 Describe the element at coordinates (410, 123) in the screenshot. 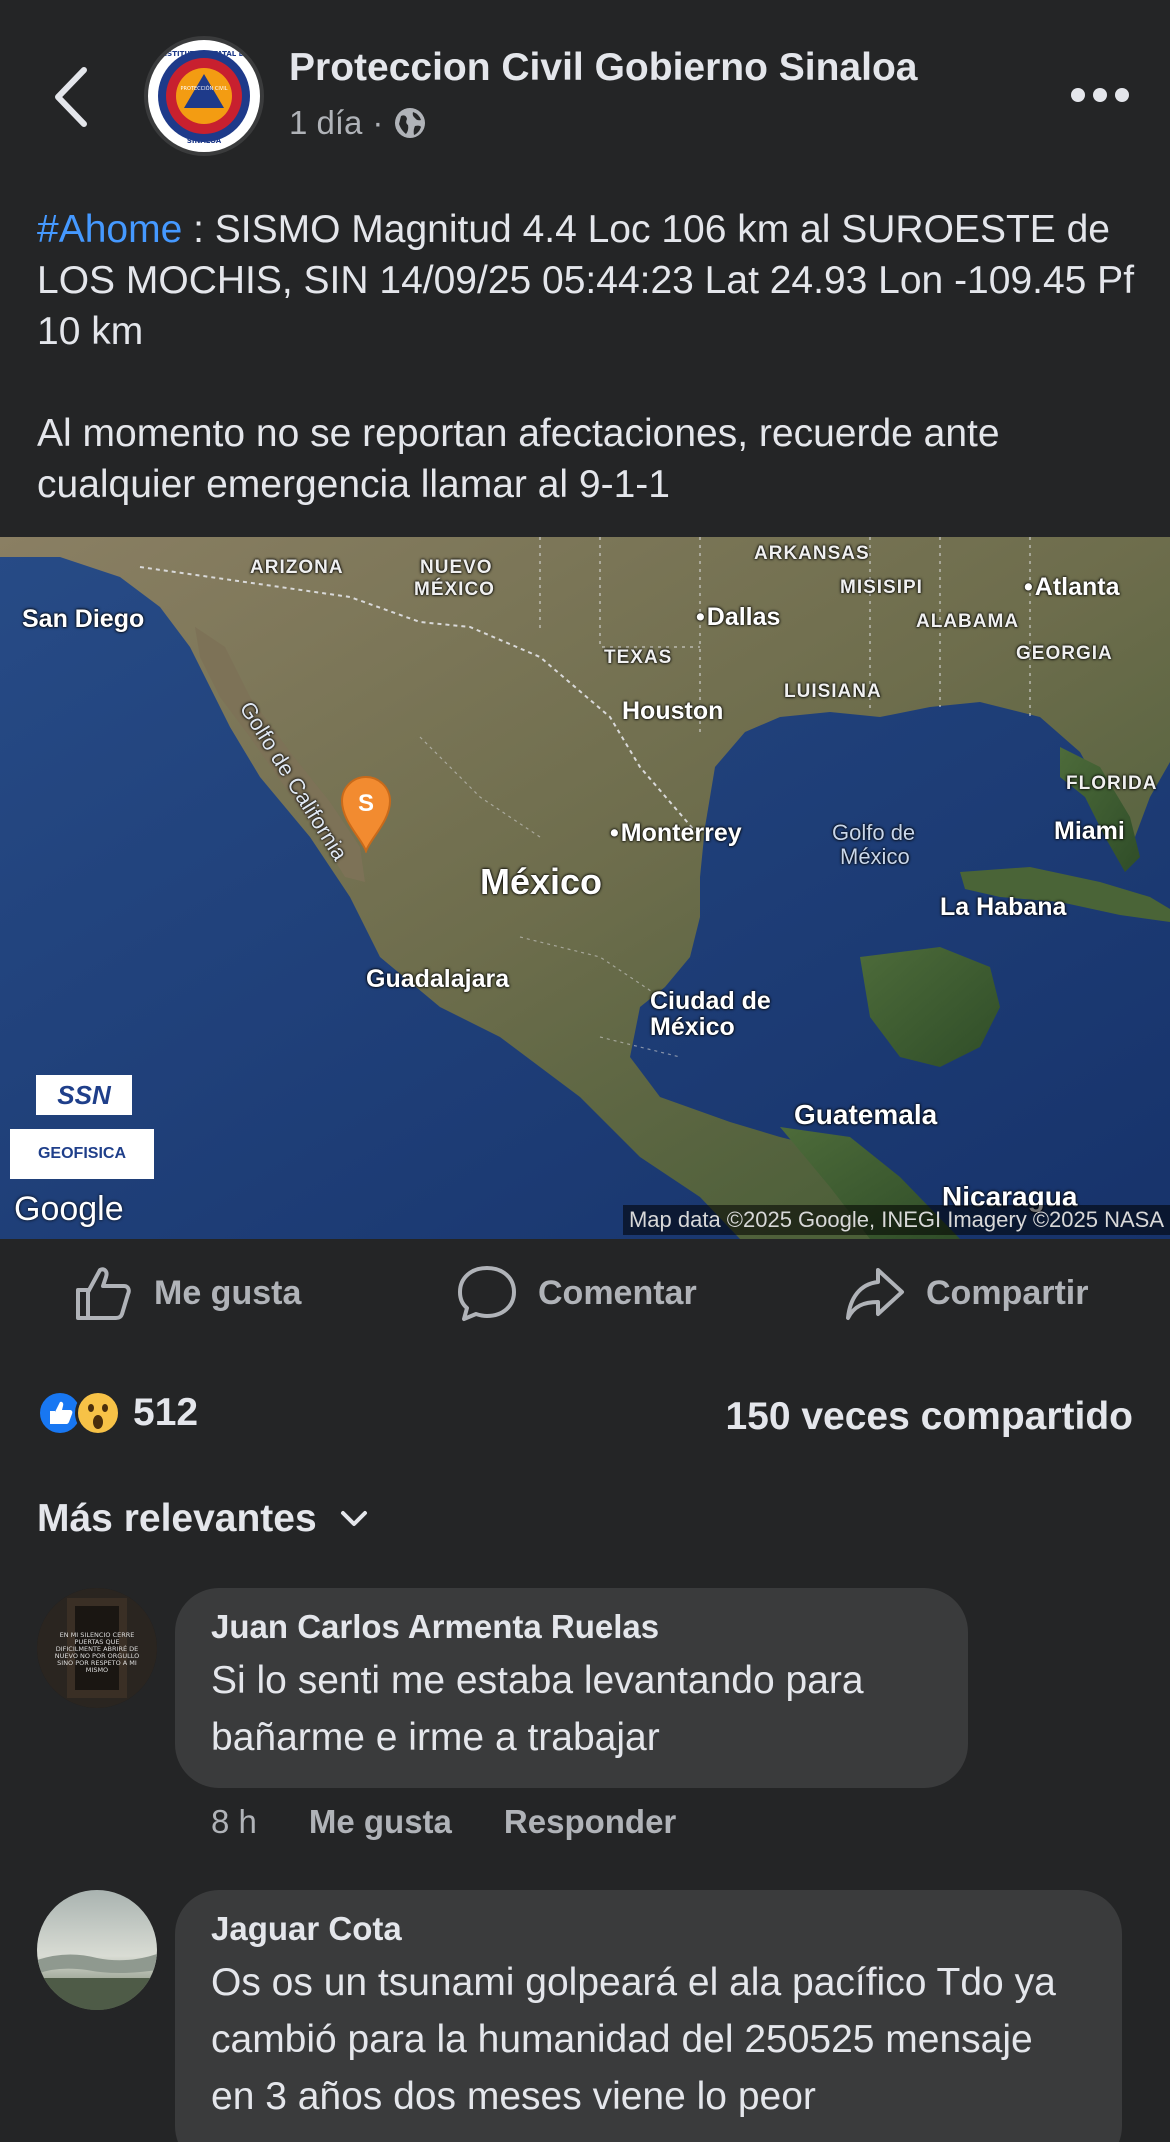

I see `globe-icon` at that location.